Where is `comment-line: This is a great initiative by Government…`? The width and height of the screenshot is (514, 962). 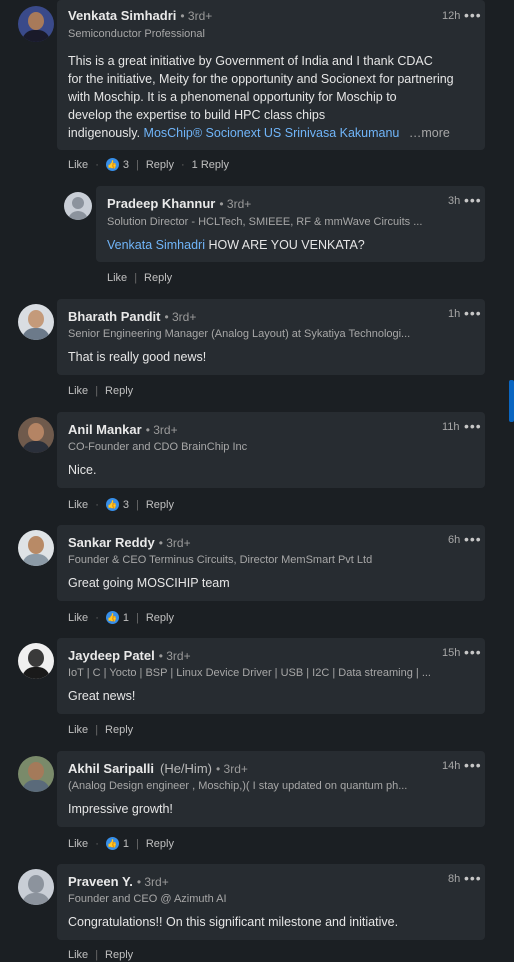
comment-line: This is a great initiative by Government… is located at coordinates (250, 61).